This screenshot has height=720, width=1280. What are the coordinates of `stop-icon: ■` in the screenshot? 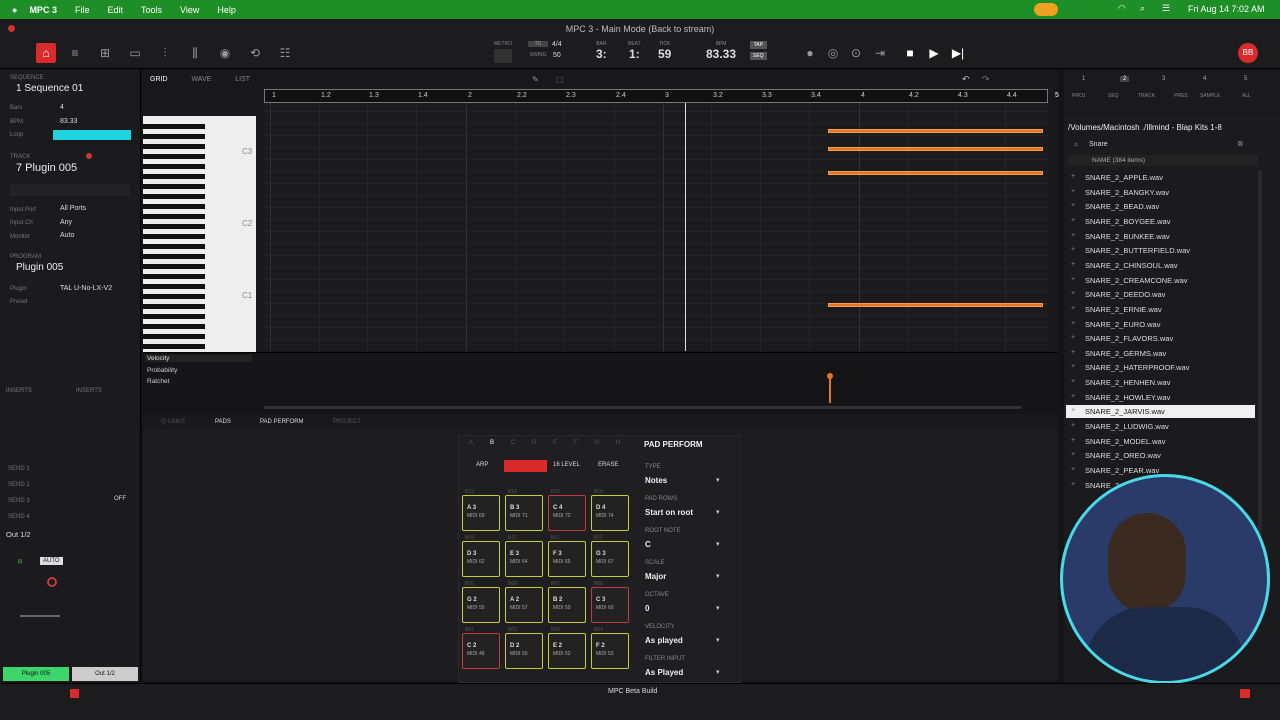 It's located at (910, 53).